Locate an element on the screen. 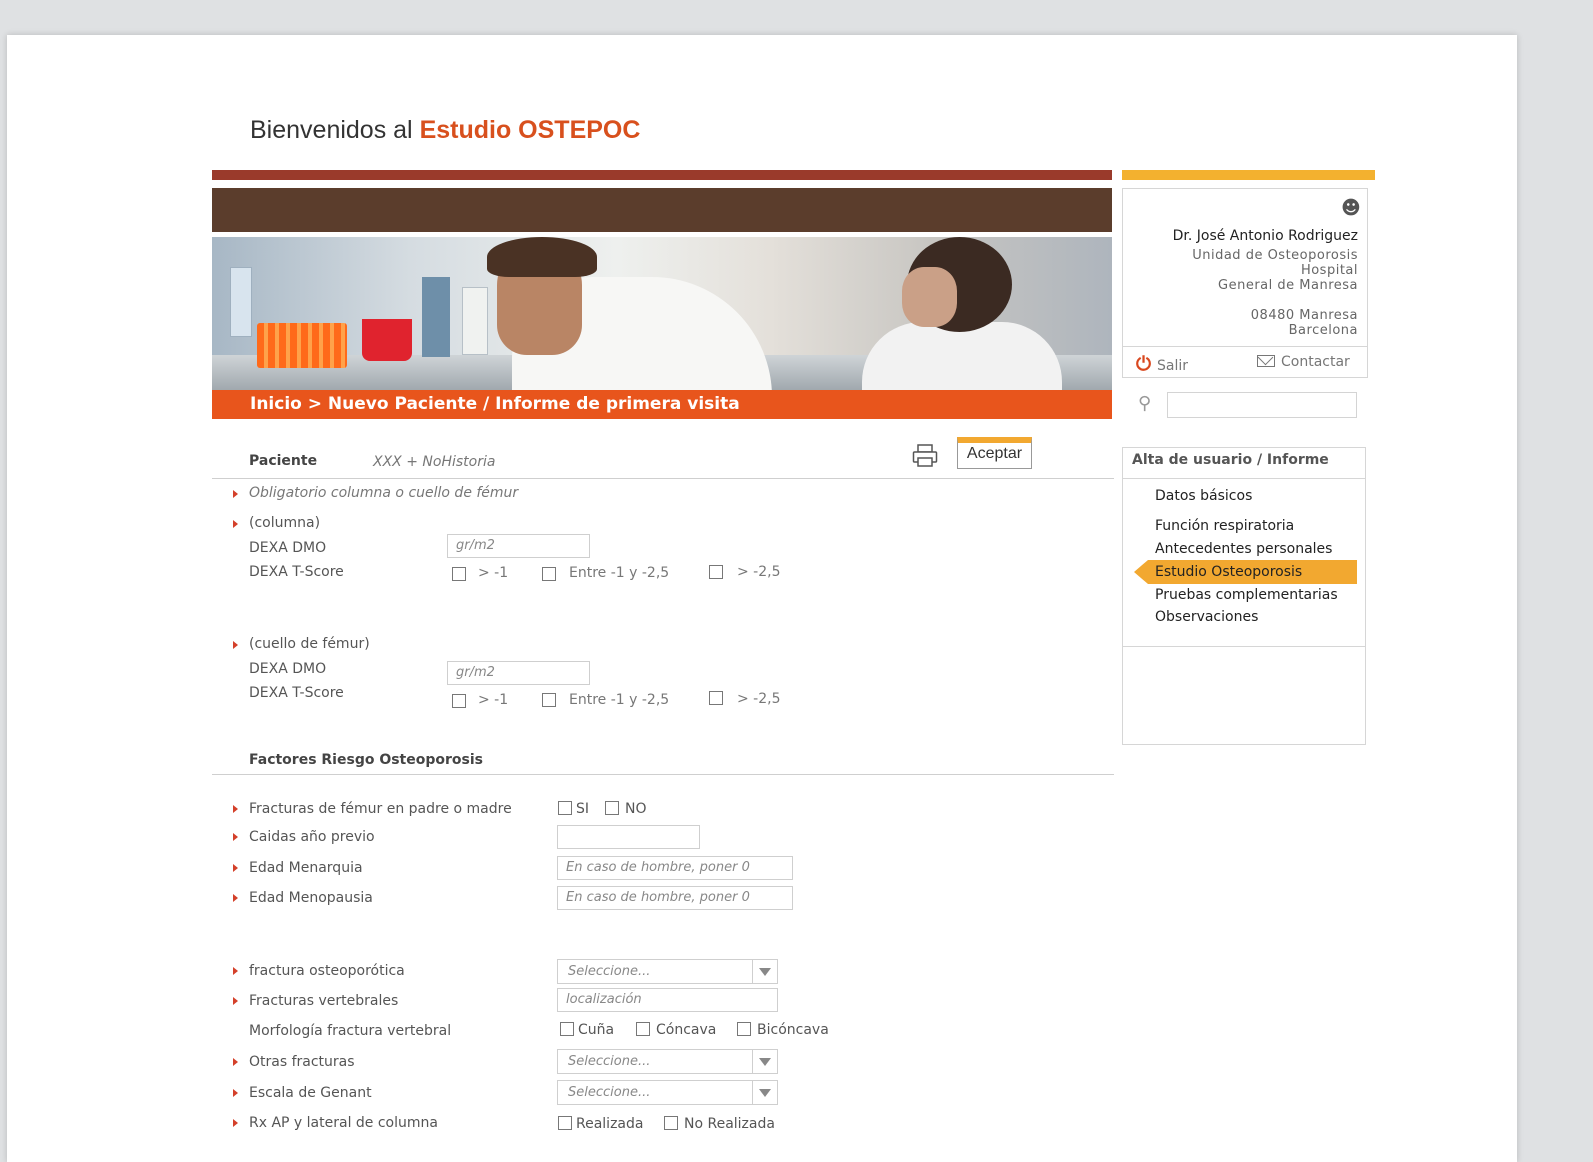  femur-tscore-opt3-label: > -2,5 is located at coordinates (759, 699).